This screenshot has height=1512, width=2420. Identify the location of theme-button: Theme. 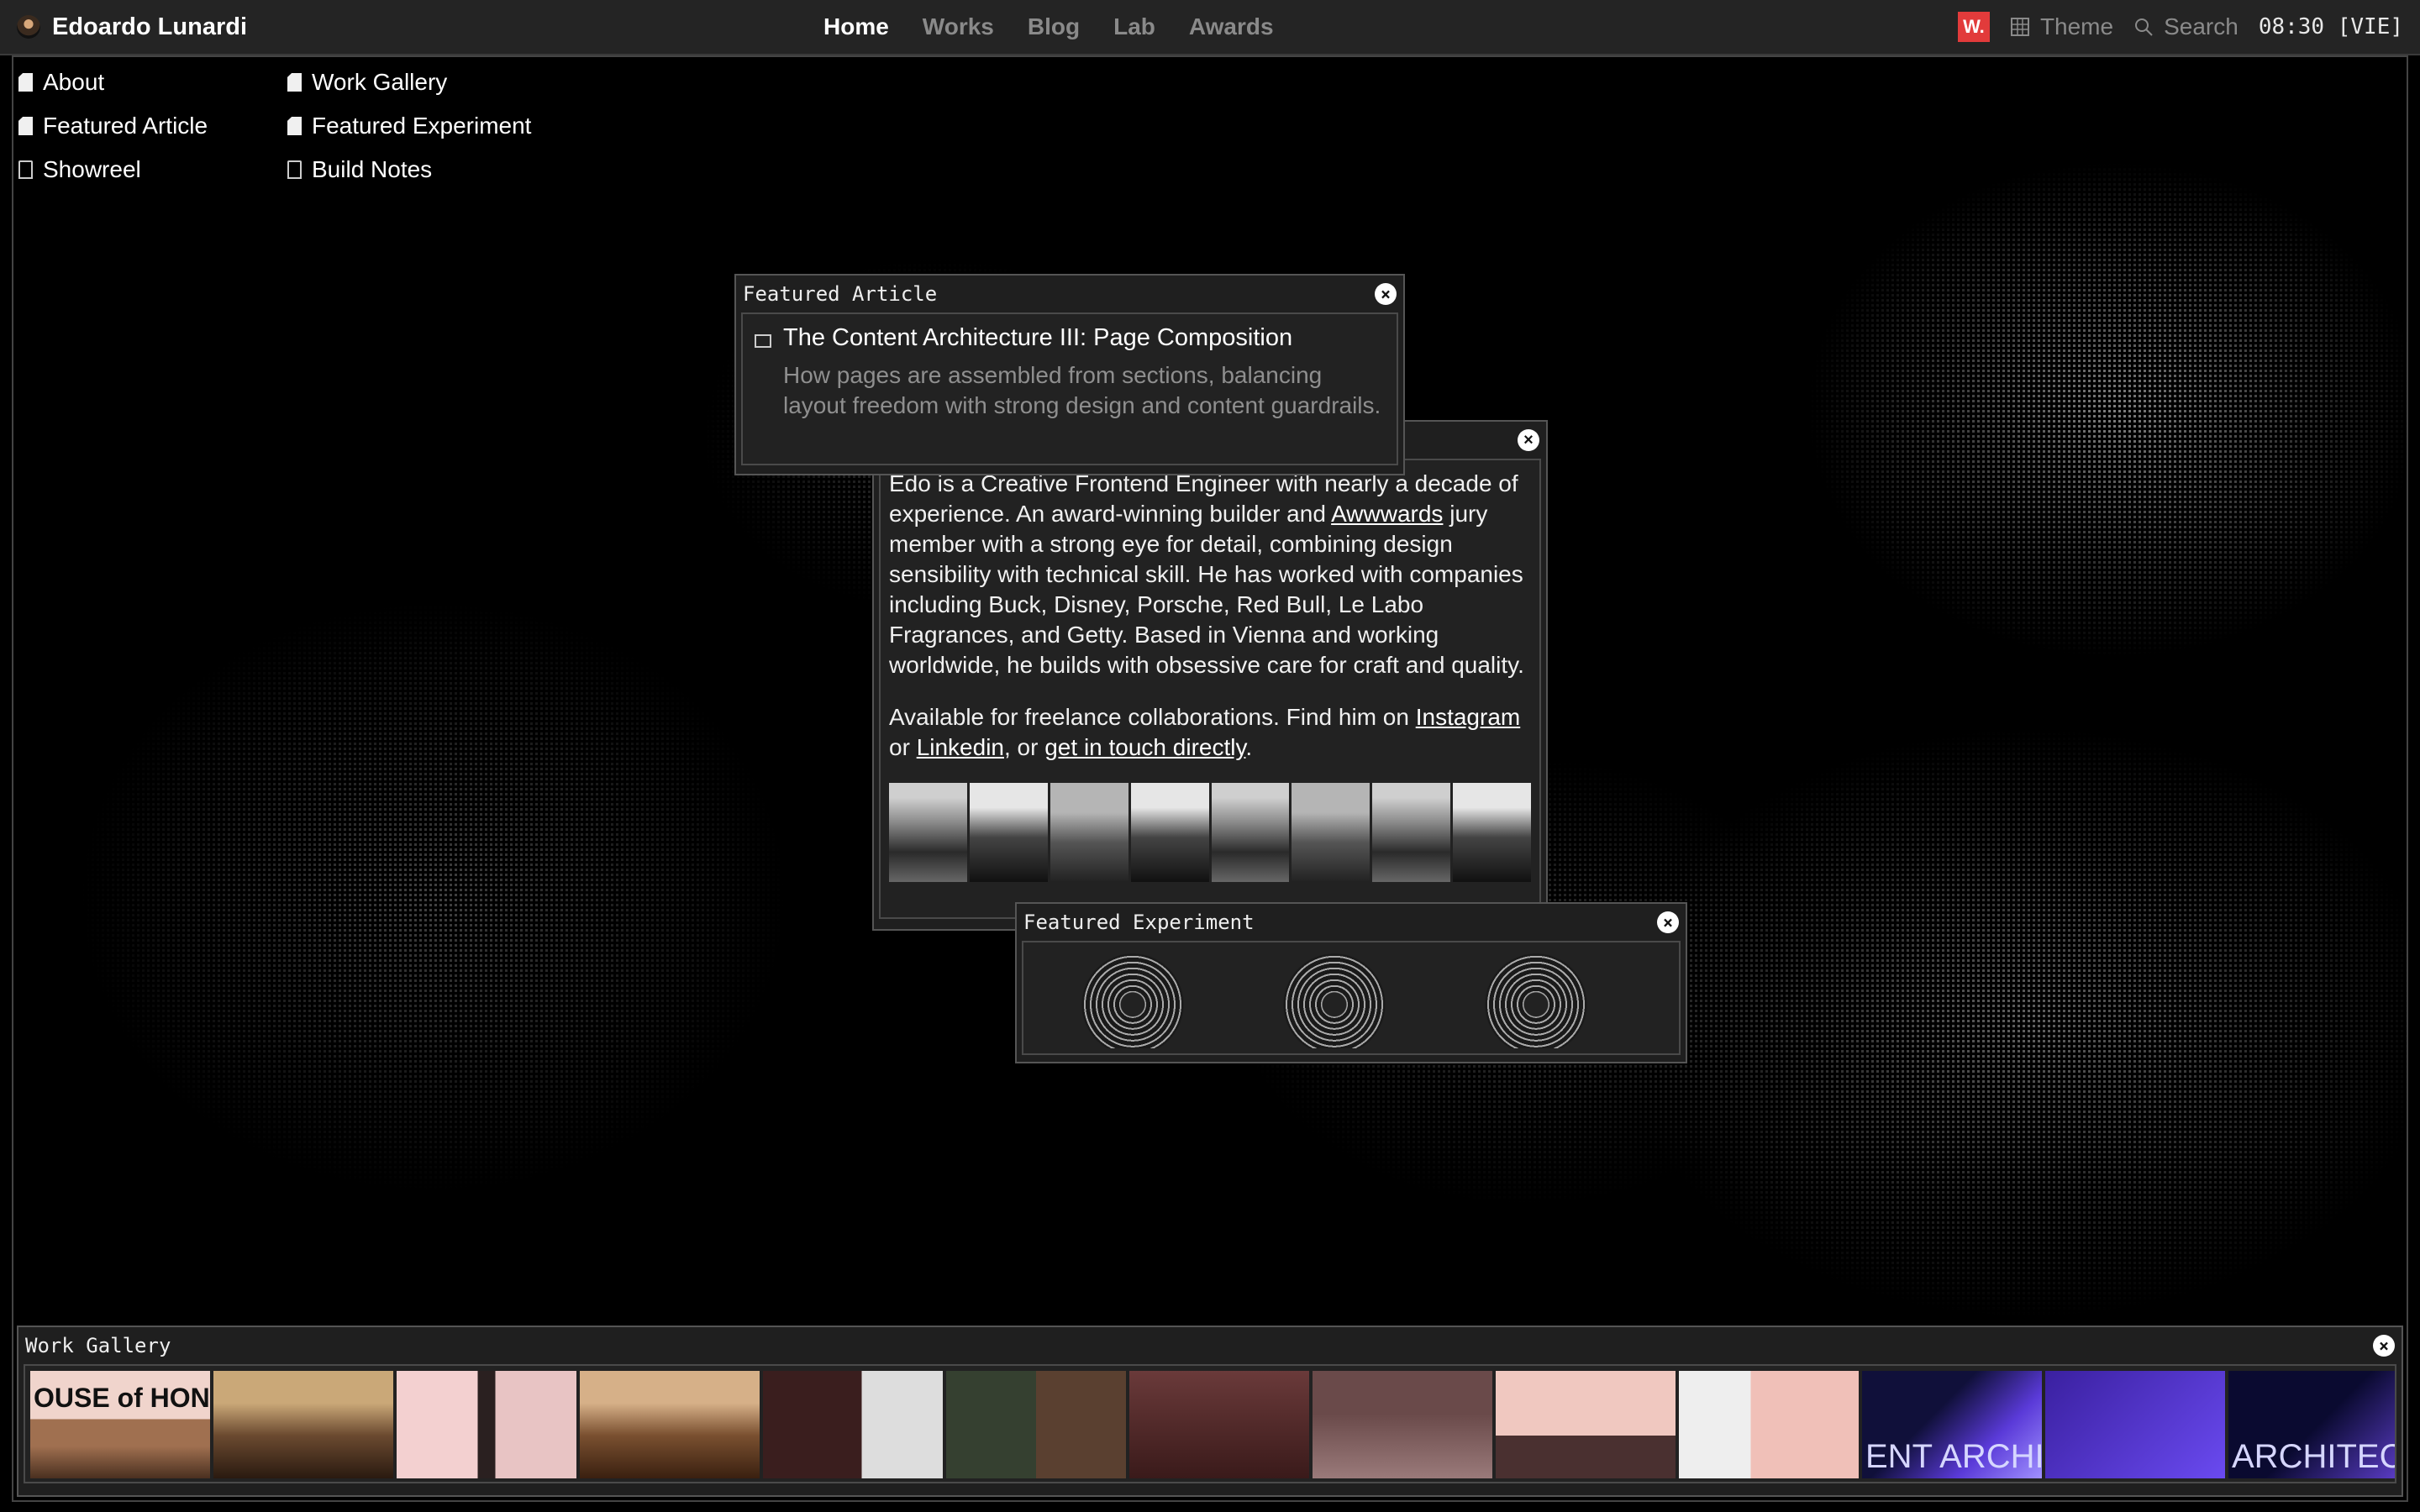
(2061, 26).